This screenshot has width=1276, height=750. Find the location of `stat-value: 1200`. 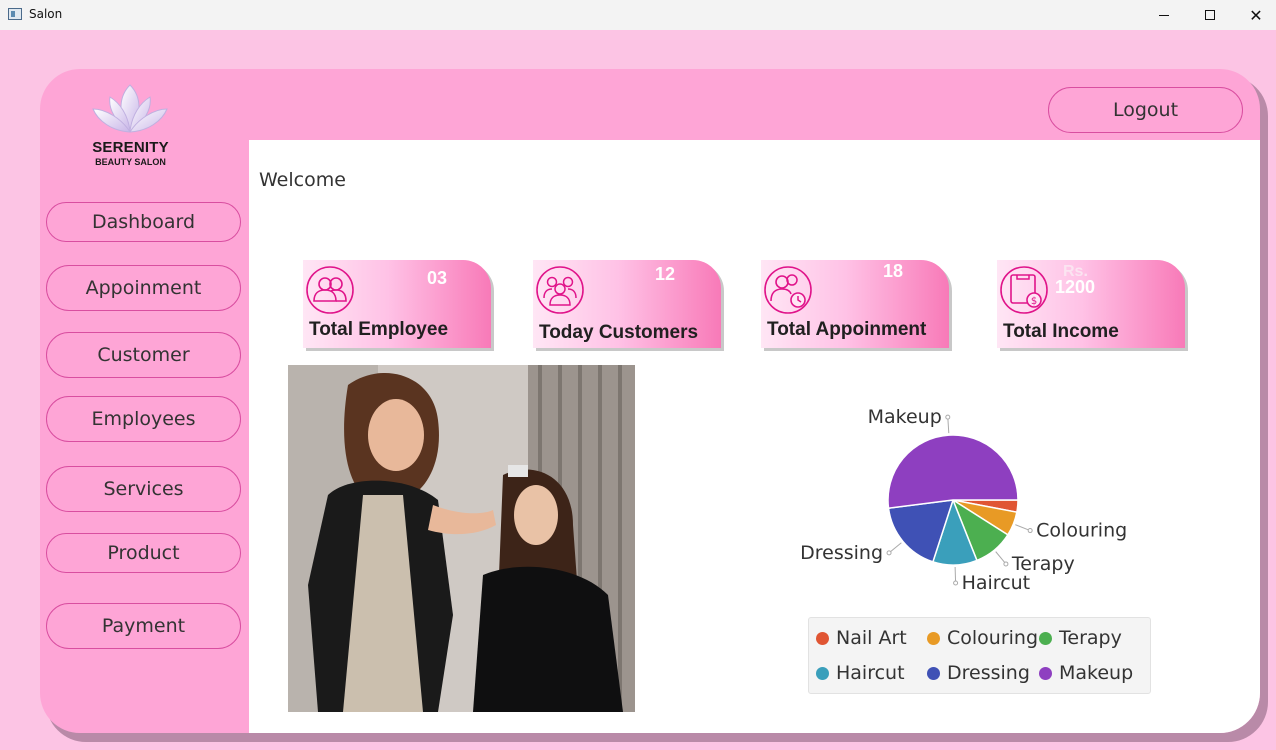

stat-value: 1200 is located at coordinates (1075, 287).